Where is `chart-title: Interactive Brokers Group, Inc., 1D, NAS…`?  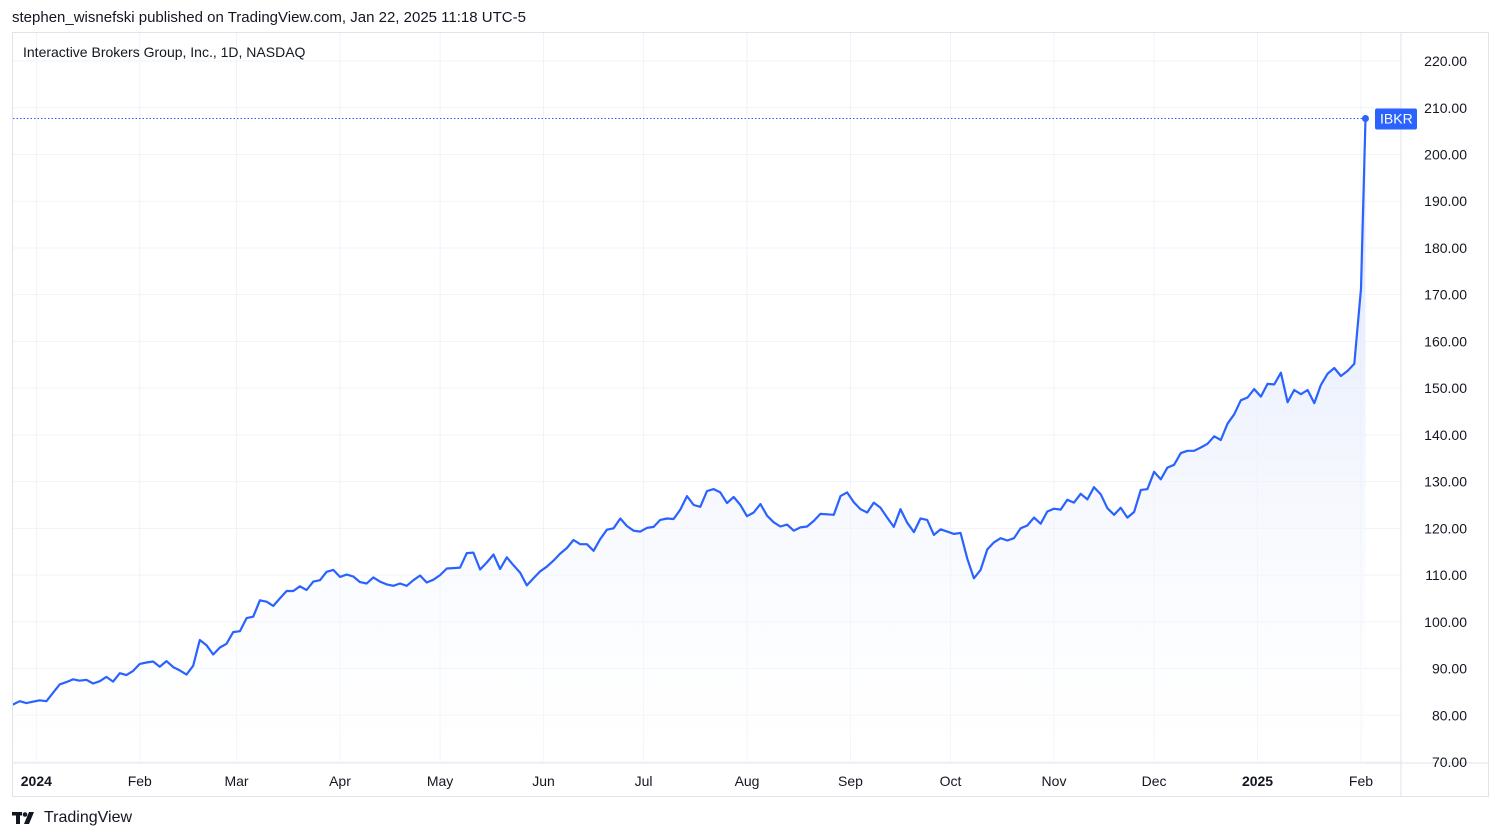 chart-title: Interactive Brokers Group, Inc., 1D, NAS… is located at coordinates (164, 52).